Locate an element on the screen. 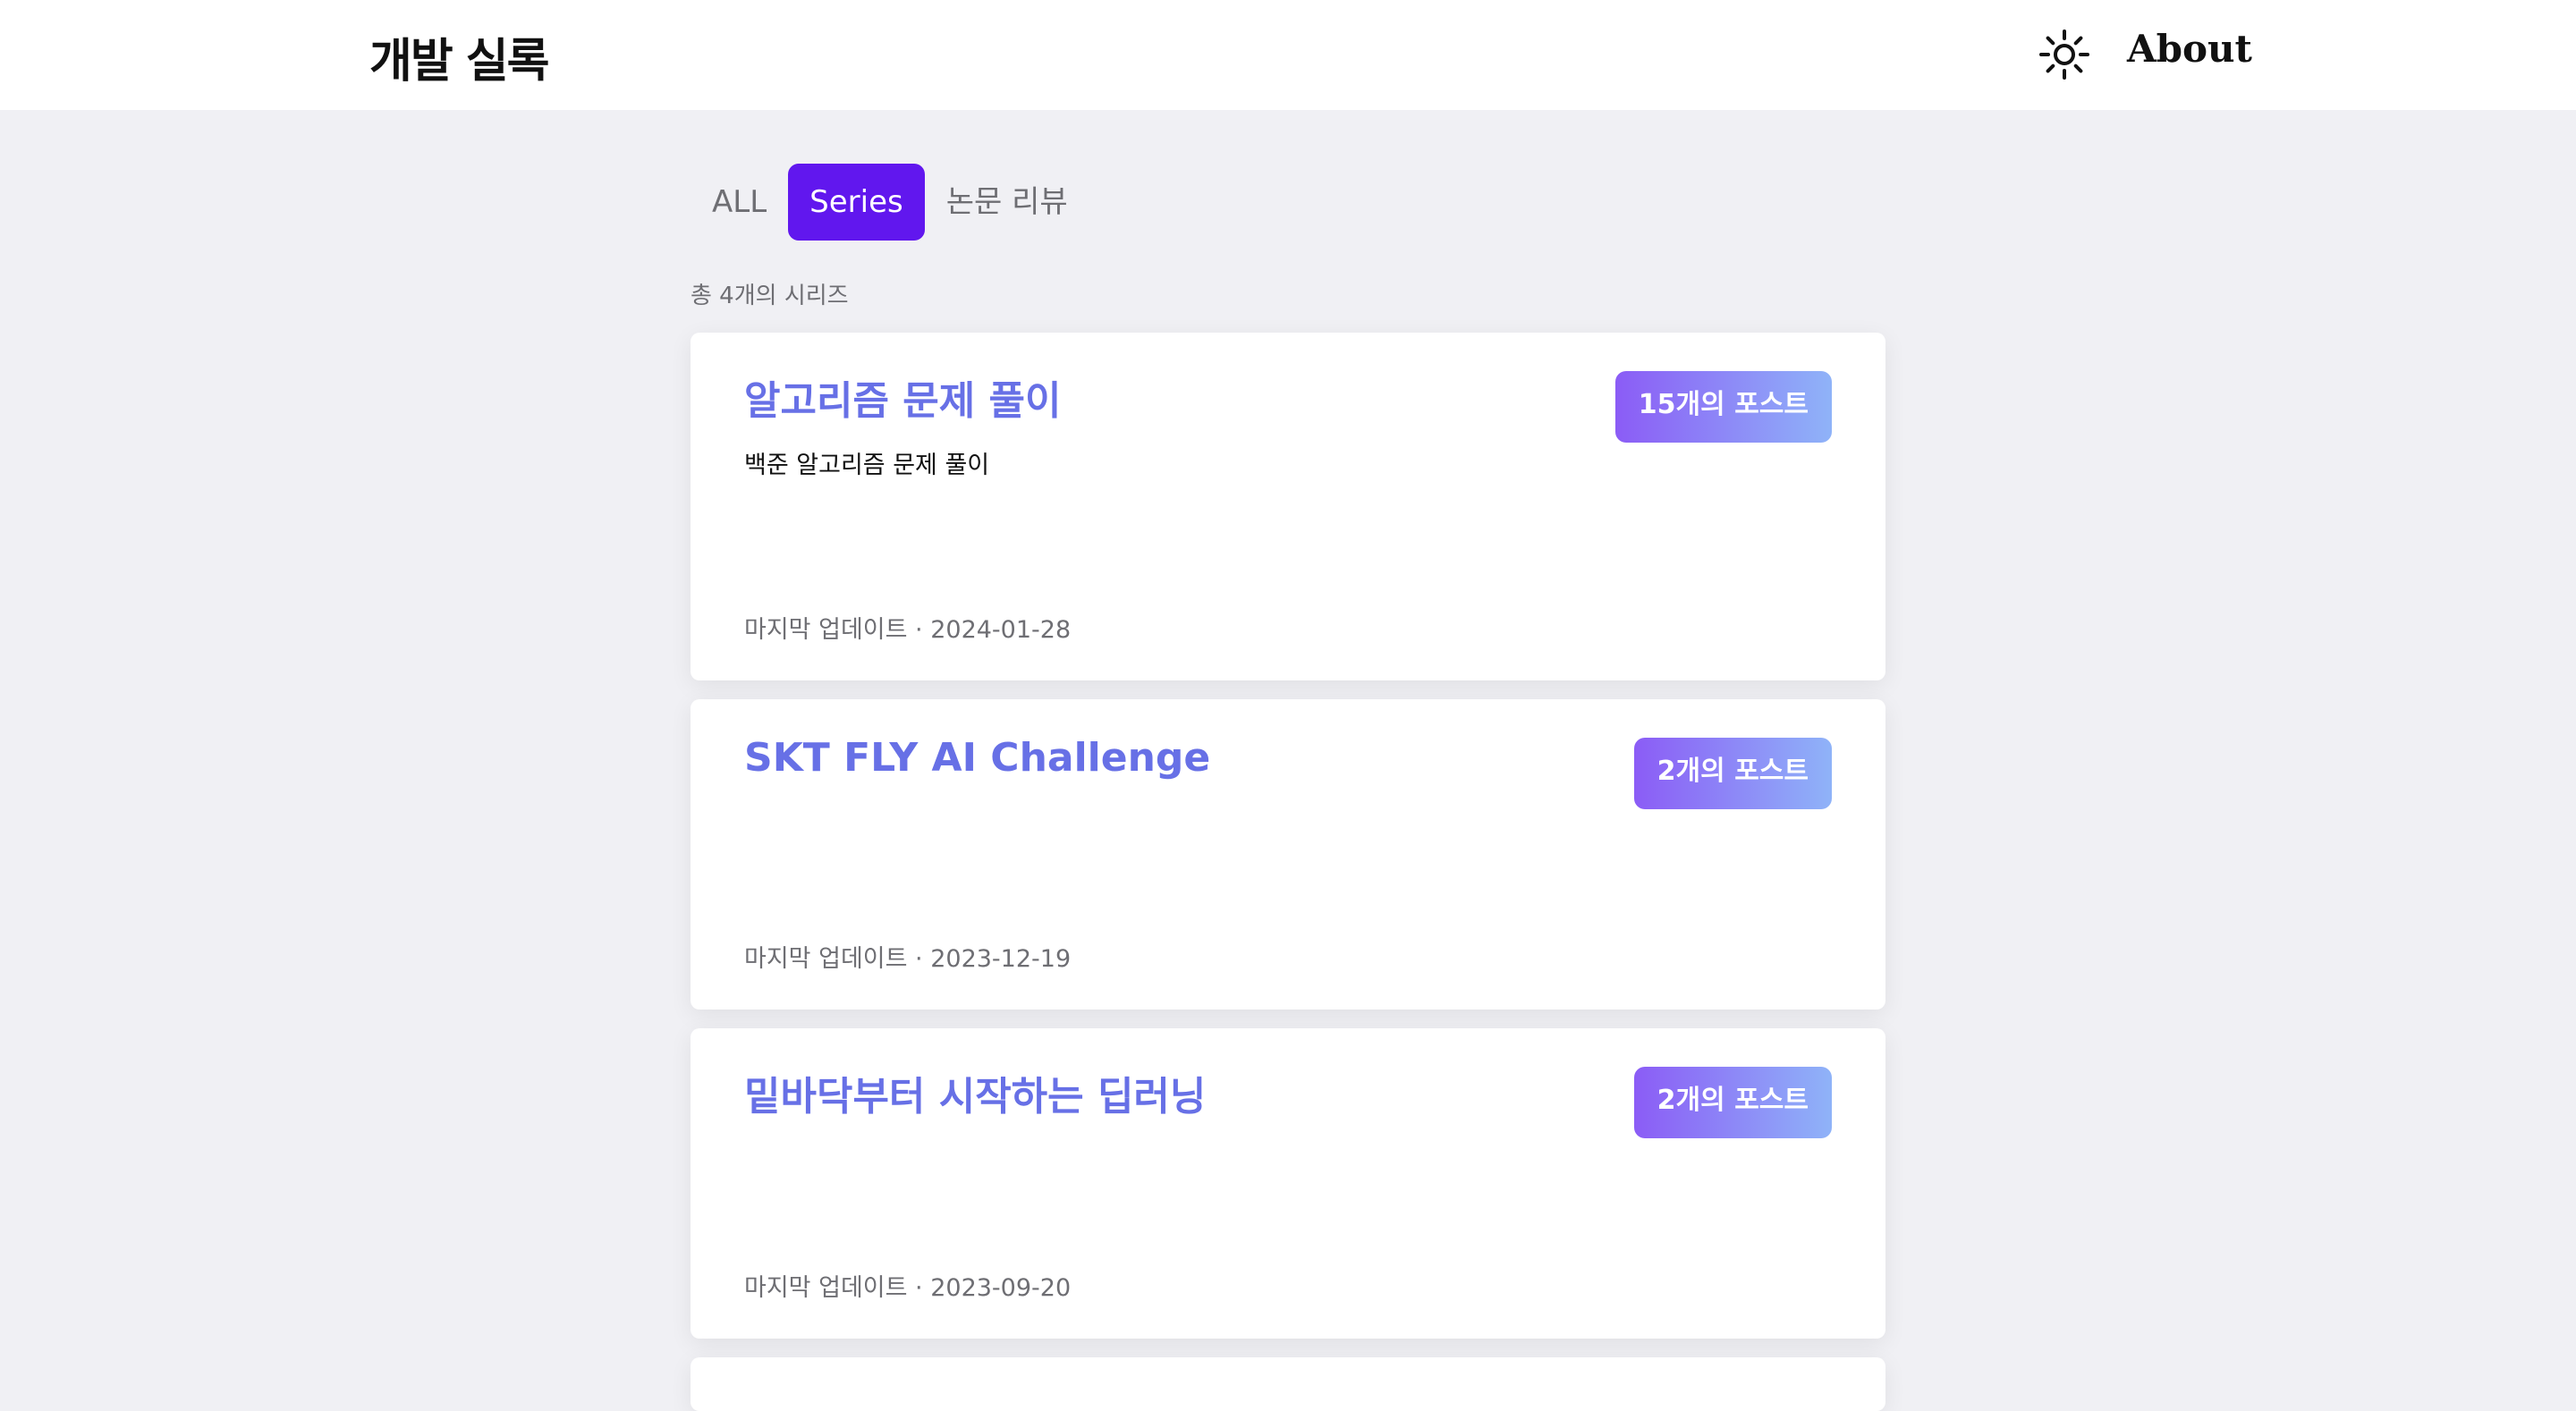 The width and height of the screenshot is (2576, 1411). series-title: 밑바닥부터 시작하는 딥러닝 is located at coordinates (975, 1093).